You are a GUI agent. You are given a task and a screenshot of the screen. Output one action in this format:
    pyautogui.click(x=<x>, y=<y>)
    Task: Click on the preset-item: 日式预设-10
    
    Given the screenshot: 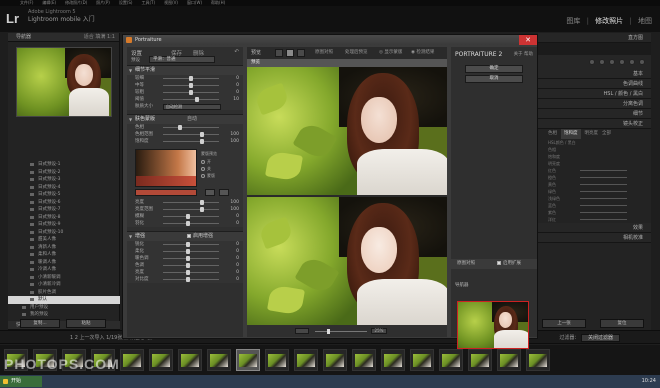 What is the action you would take?
    pyautogui.click(x=64, y=233)
    